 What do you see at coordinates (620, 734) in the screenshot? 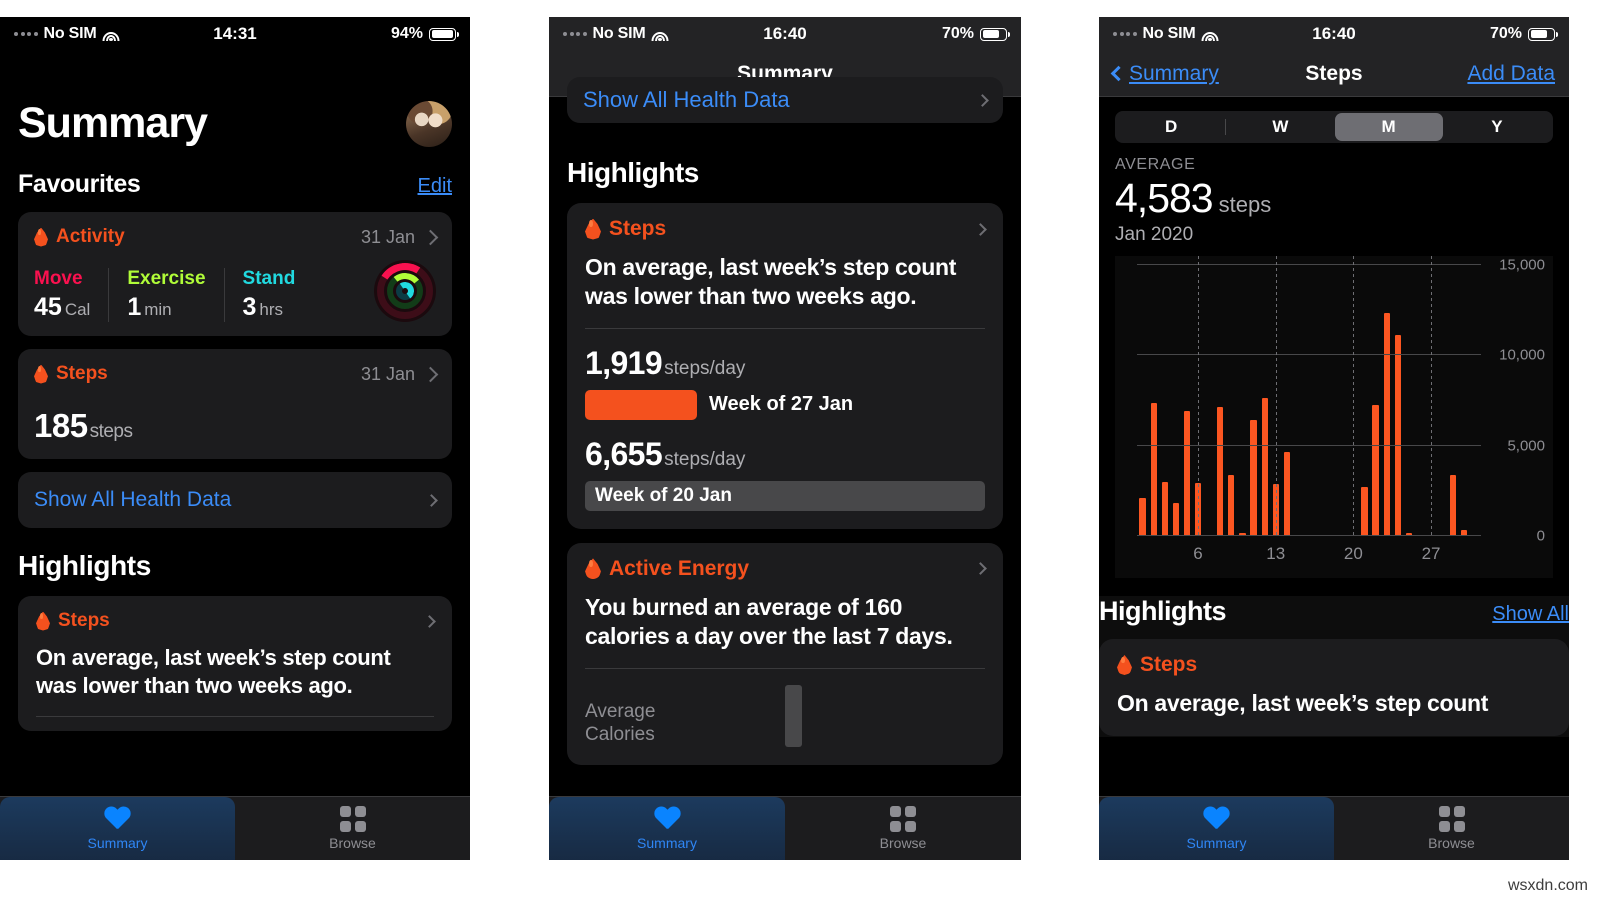
I see `active-energy-caption-line2: Calories` at bounding box center [620, 734].